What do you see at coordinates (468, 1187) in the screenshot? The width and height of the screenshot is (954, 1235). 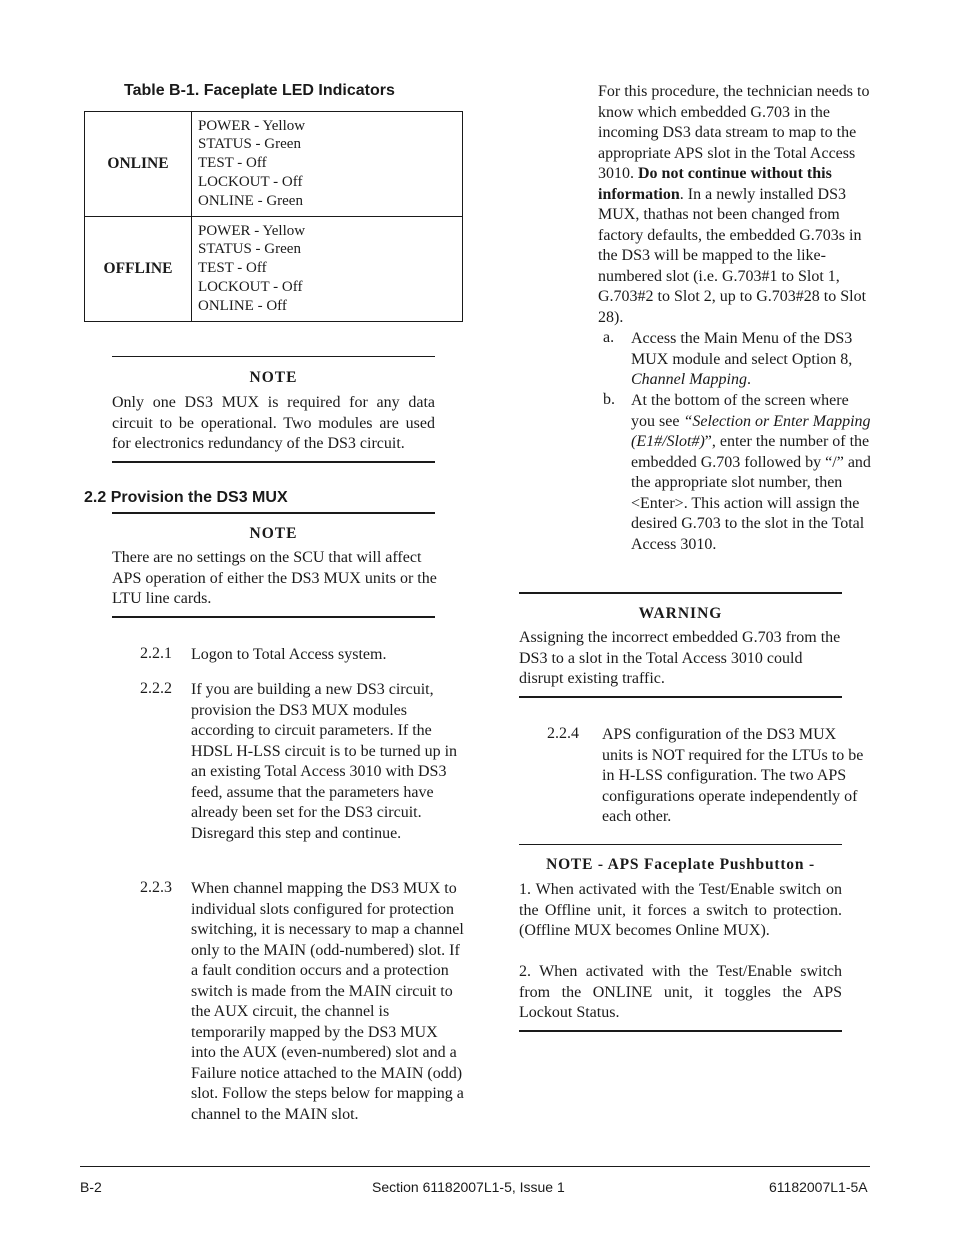 I see `section-info: Section 61182007L1-5, Issue 1` at bounding box center [468, 1187].